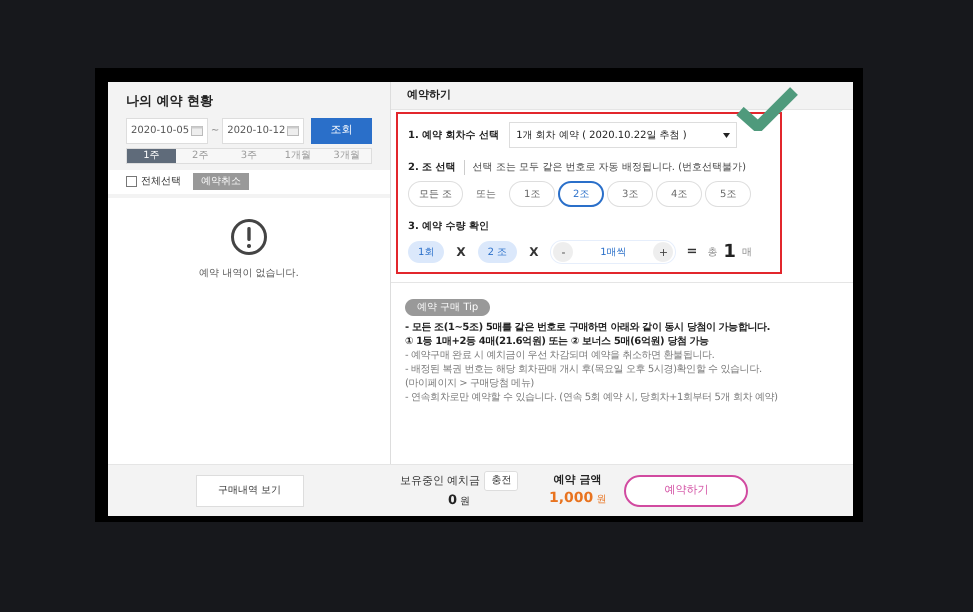 This screenshot has height=612, width=973. I want to click on step-label: 3. 예약 수량 확인, so click(449, 227).